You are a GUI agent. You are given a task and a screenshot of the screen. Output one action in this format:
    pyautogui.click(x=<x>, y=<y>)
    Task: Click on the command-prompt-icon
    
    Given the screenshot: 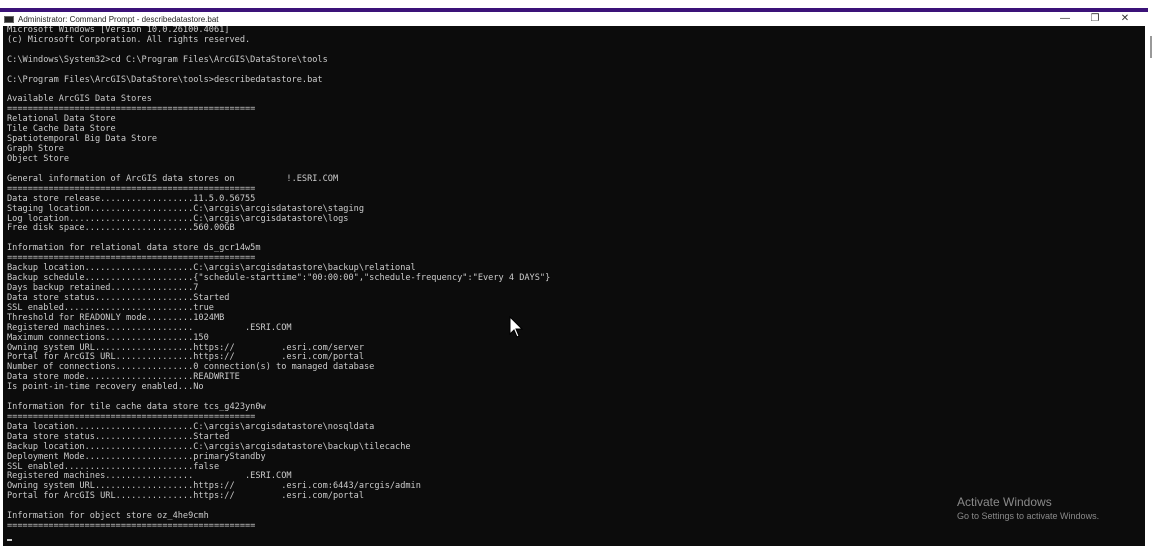 What is the action you would take?
    pyautogui.click(x=9, y=19)
    